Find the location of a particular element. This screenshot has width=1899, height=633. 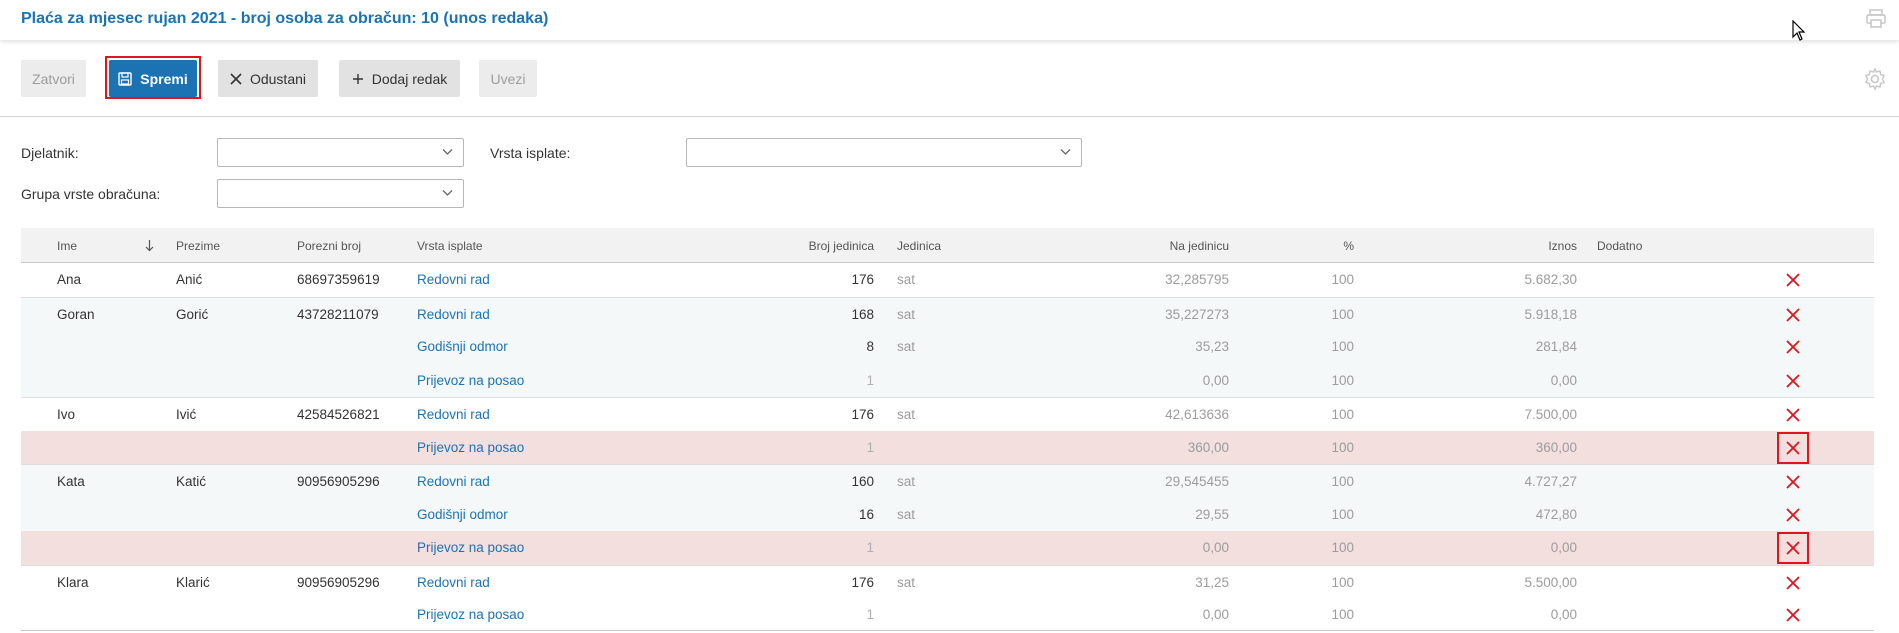

column-header-vrsta: Vrsta isplate is located at coordinates (450, 246).